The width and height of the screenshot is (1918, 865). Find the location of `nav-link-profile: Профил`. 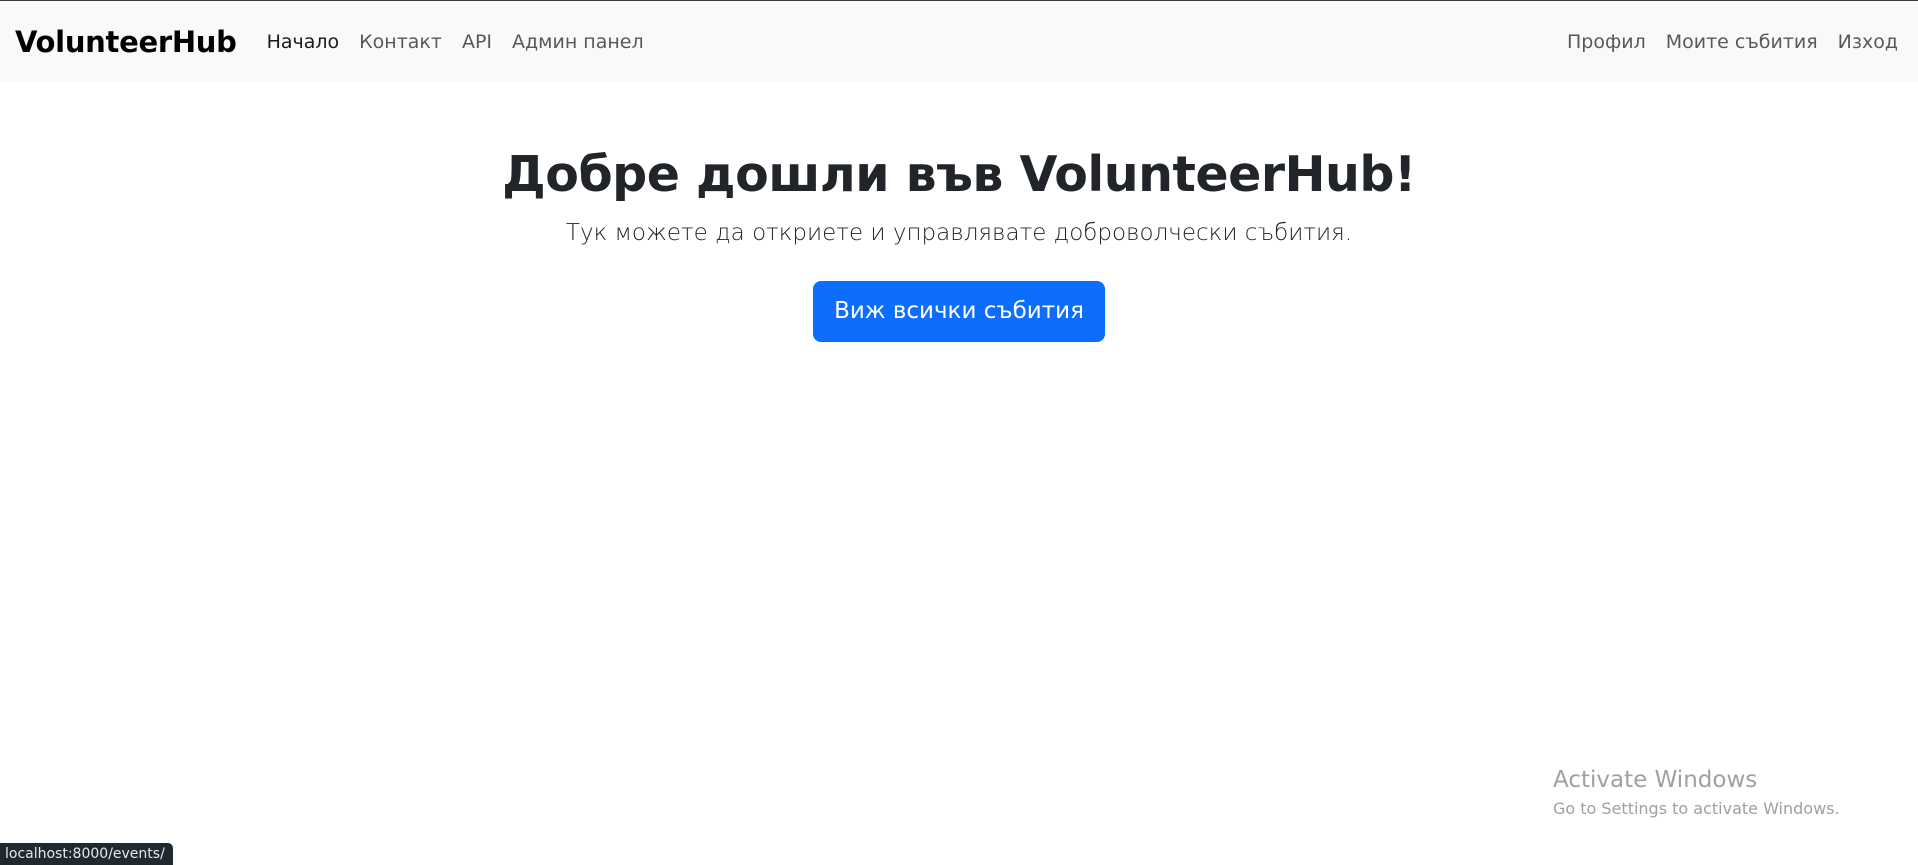

nav-link-profile: Профил is located at coordinates (1606, 42).